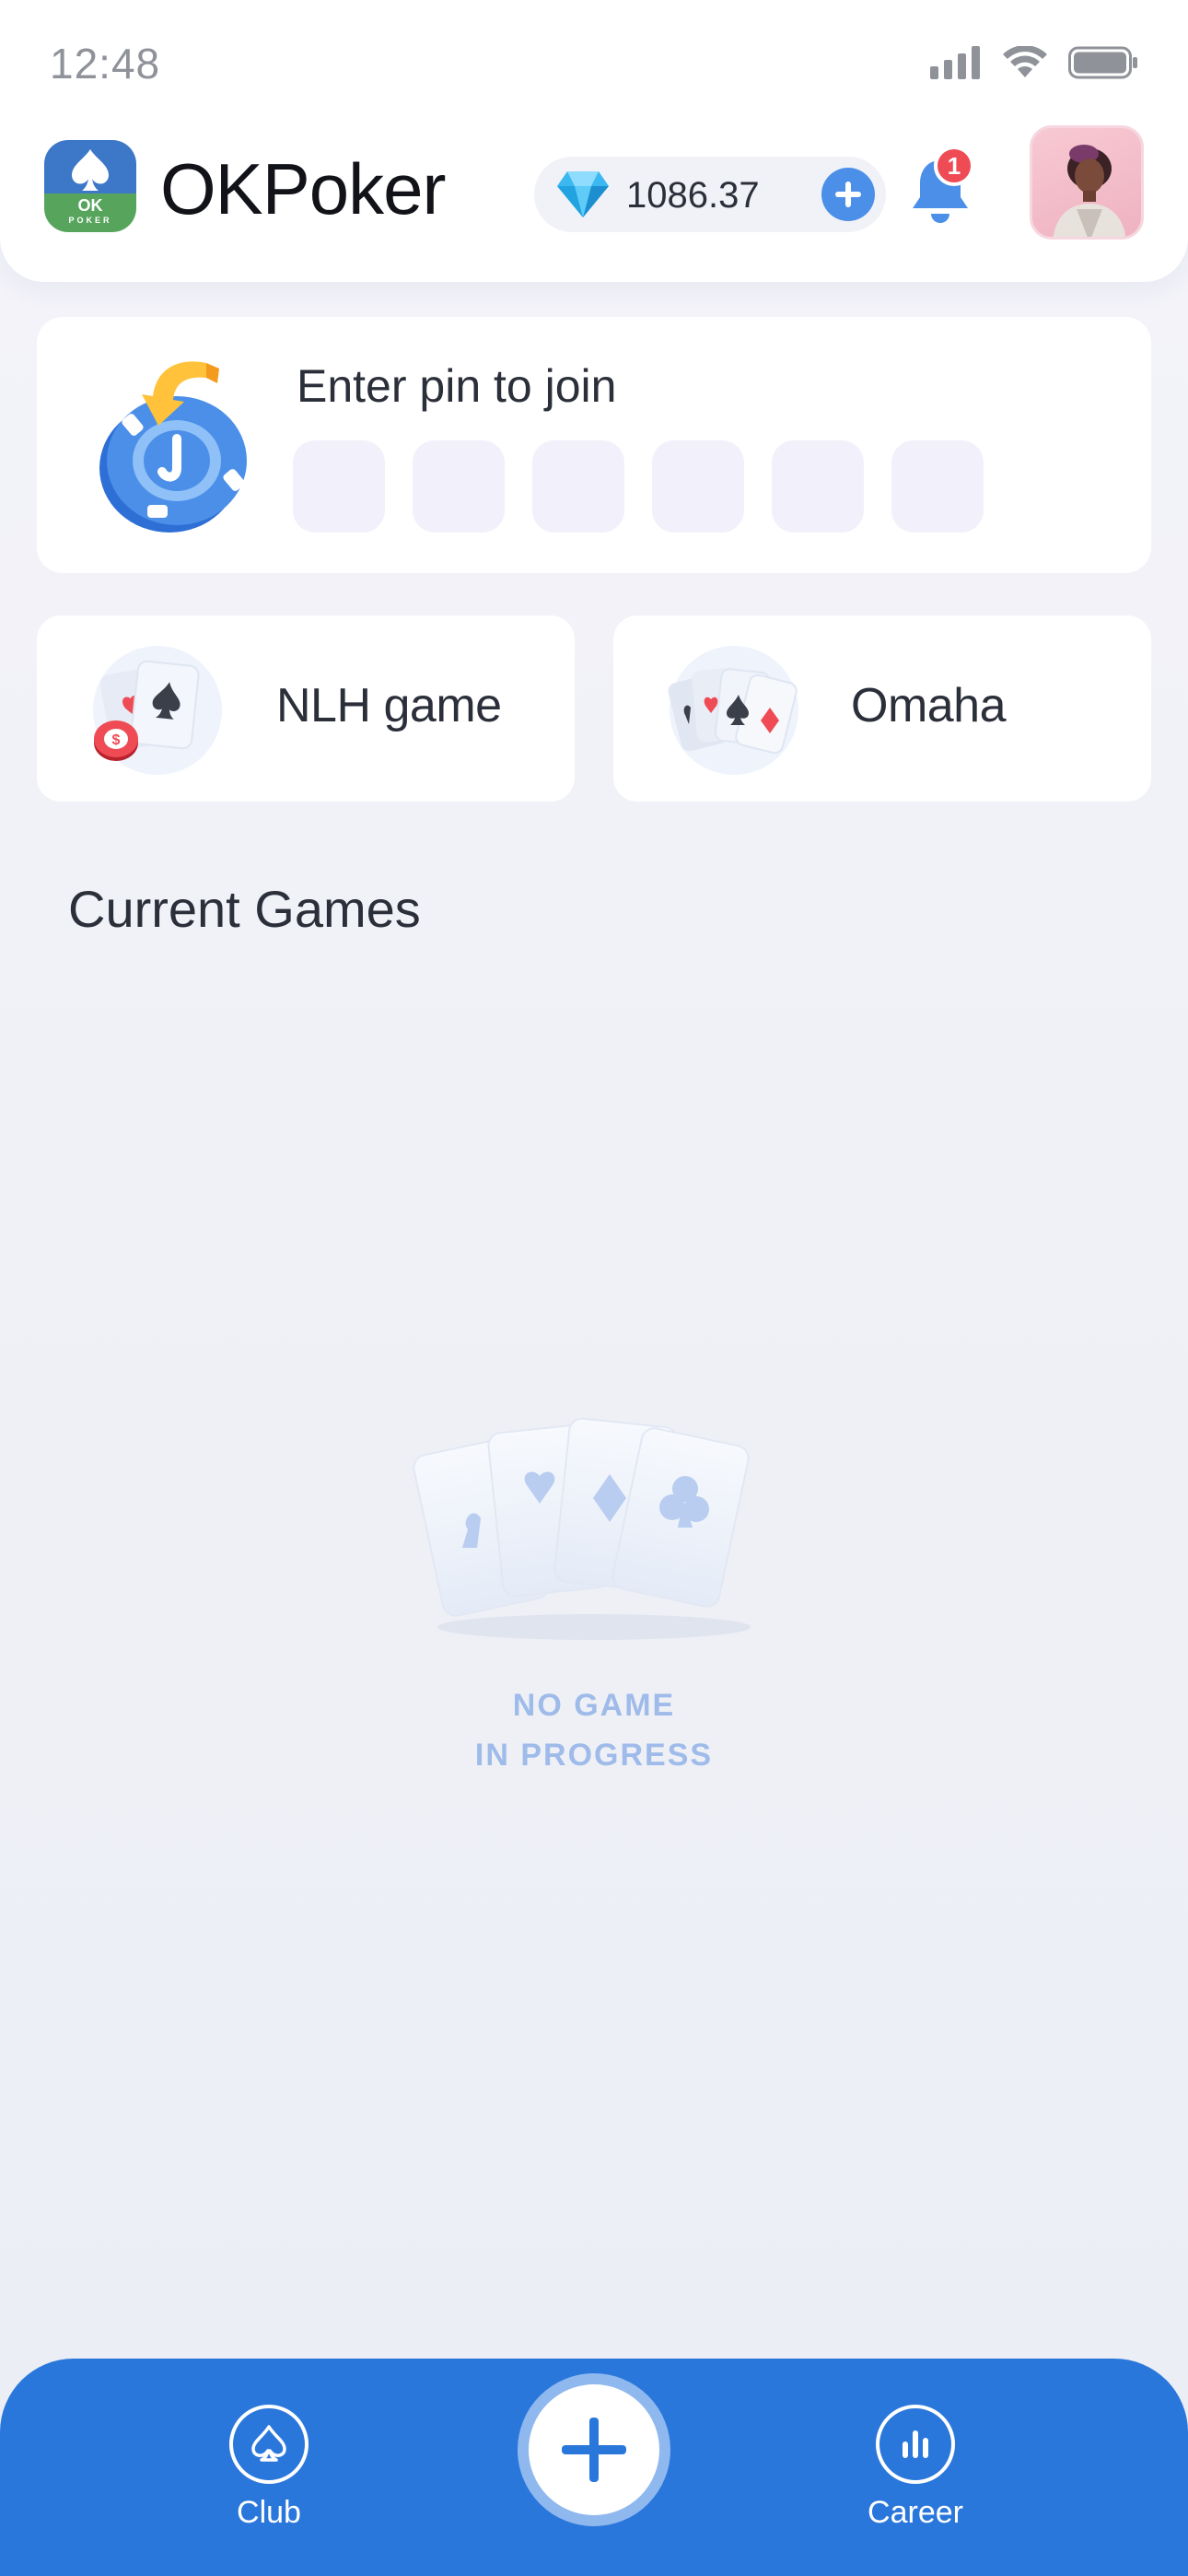 The height and width of the screenshot is (2576, 1188). Describe the element at coordinates (173, 447) in the screenshot. I see `poker-chip-arrow-icon` at that location.